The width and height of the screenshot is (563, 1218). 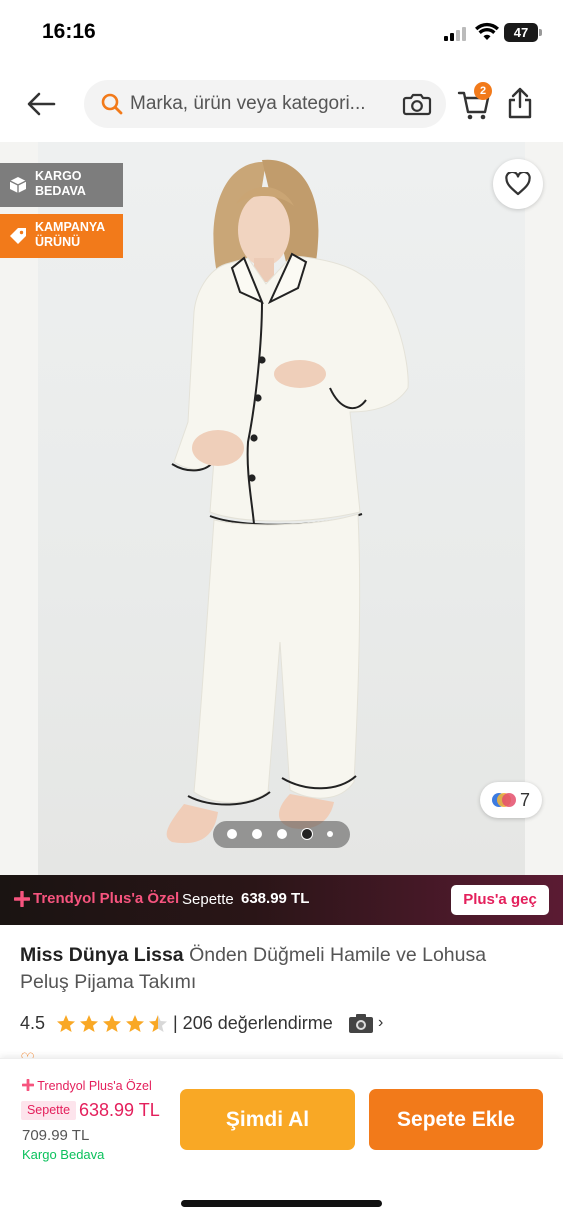 I want to click on bottom-regular-price: 709.99 TL, so click(x=56, y=1135).